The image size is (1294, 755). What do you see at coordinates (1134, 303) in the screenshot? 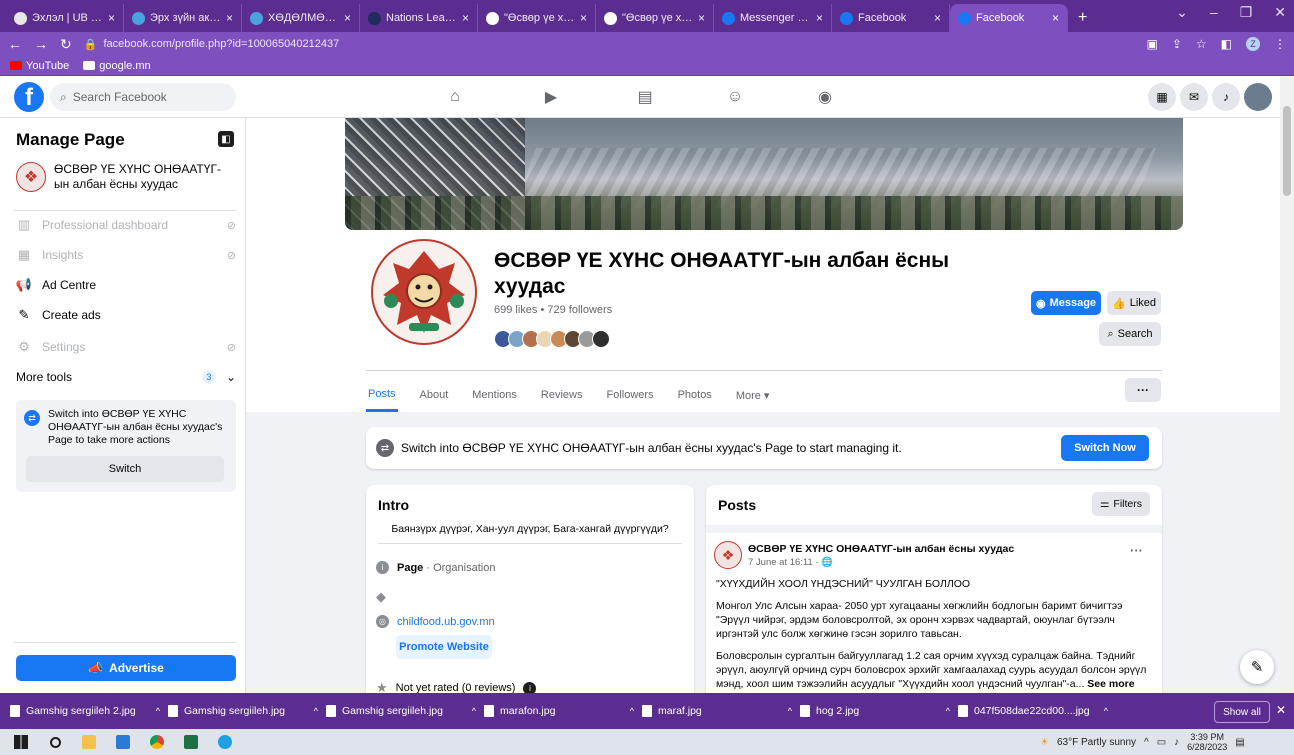
I see `liked-button: 👍 Liked` at bounding box center [1134, 303].